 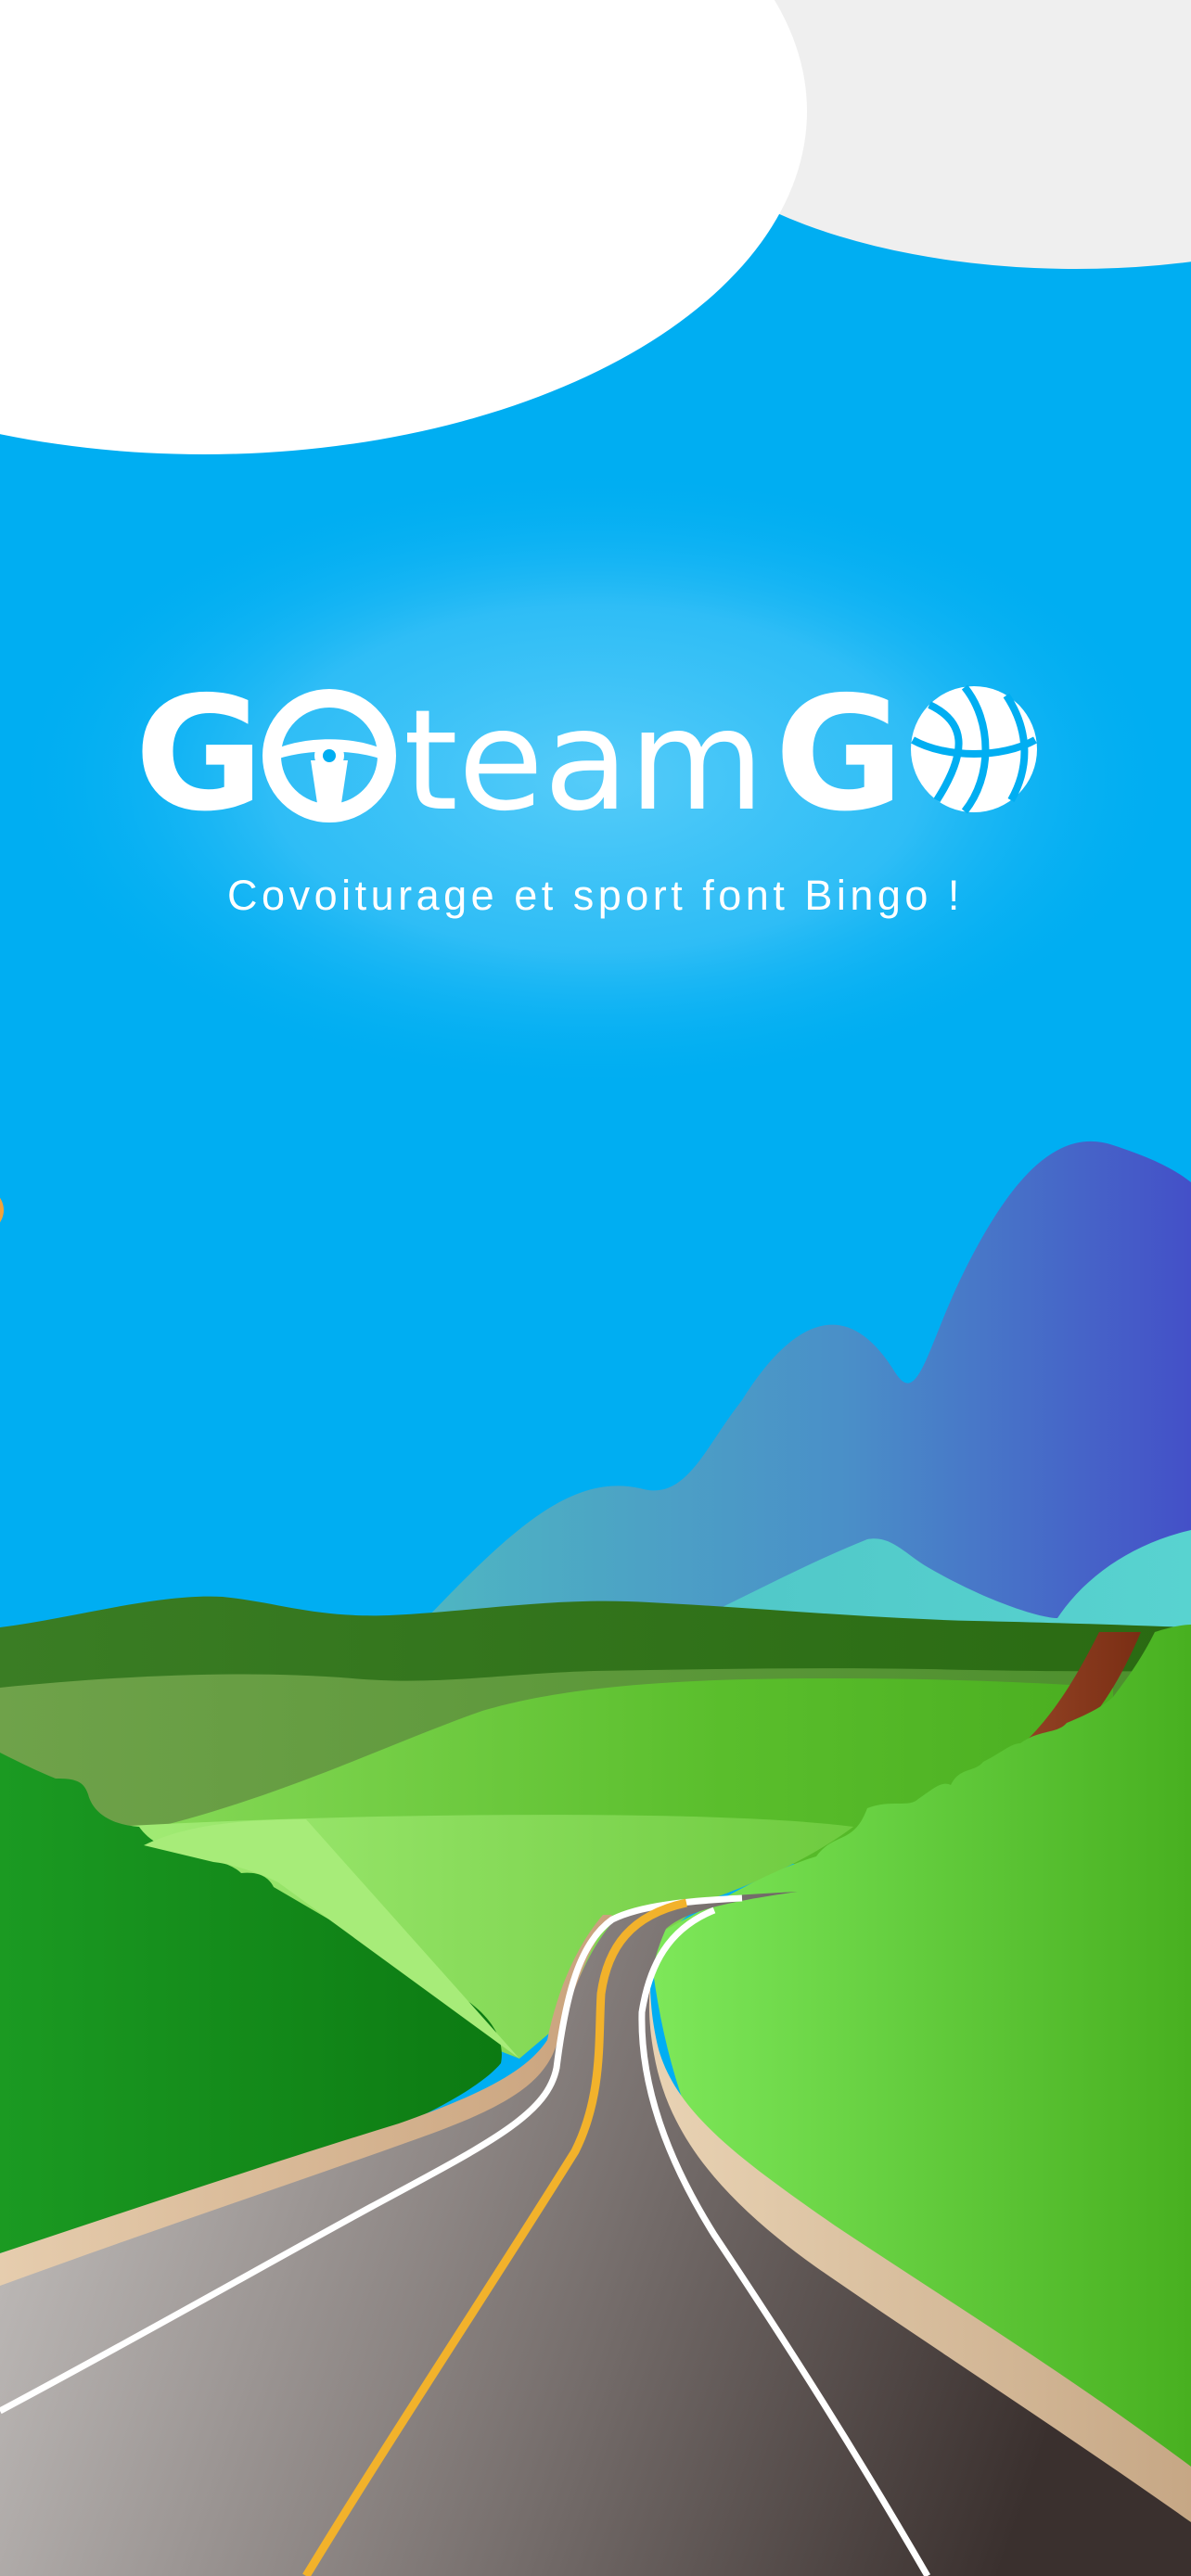 What do you see at coordinates (329, 756) in the screenshot?
I see `steering-wheel-icon` at bounding box center [329, 756].